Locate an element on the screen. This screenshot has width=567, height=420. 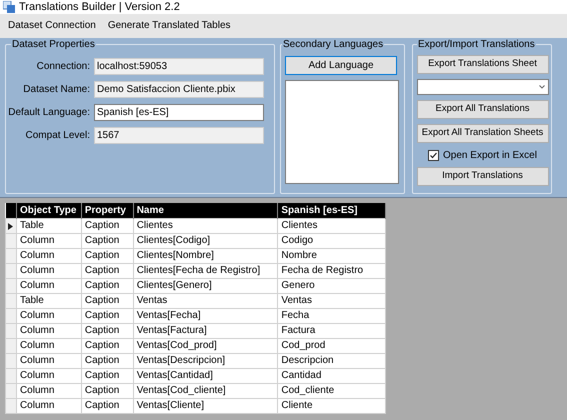
export-button: Import Translations is located at coordinates (482, 176).